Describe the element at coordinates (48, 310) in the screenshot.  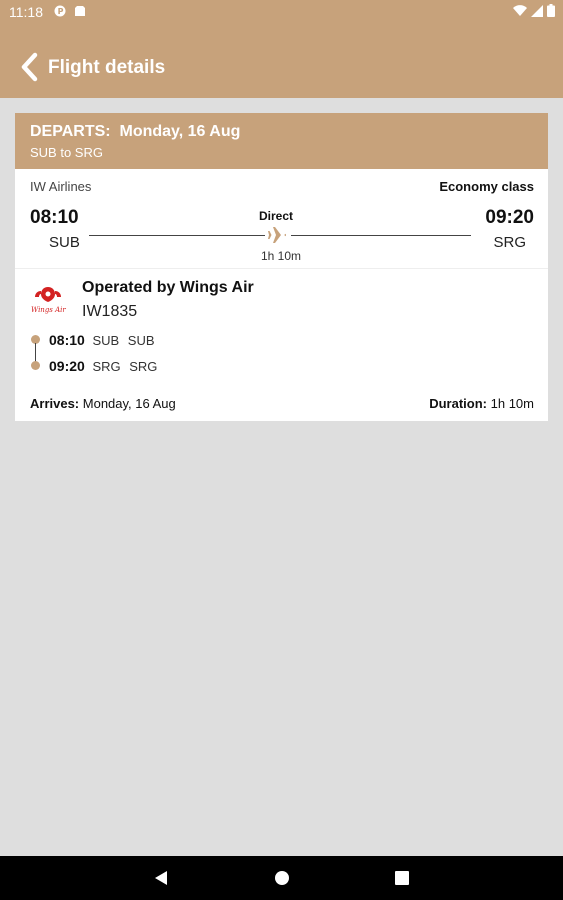
I see `svg-text: Wings Air` at that location.